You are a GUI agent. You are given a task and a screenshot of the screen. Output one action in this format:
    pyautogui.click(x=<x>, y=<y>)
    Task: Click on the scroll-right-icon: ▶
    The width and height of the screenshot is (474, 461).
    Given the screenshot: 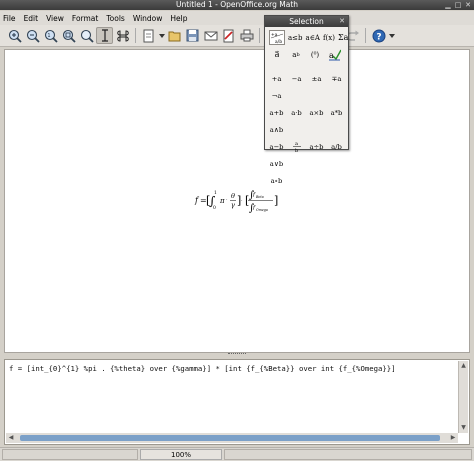 What is the action you would take?
    pyautogui.click(x=453, y=438)
    